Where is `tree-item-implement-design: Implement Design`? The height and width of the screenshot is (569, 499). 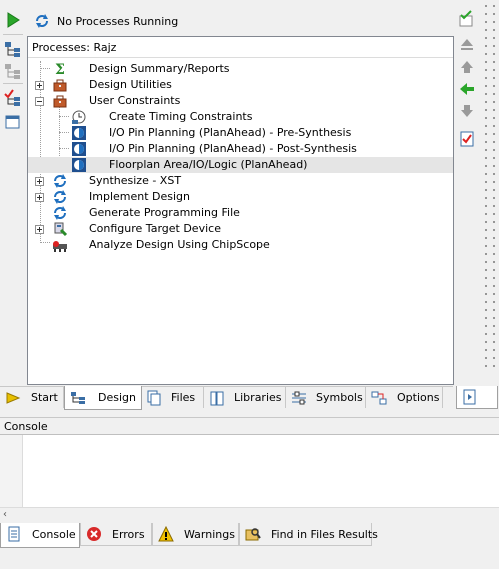
tree-item-implement-design: Implement Design is located at coordinates (240, 197).